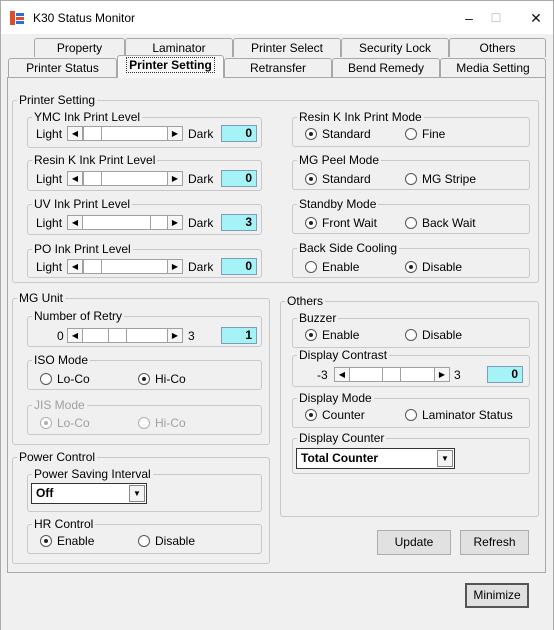 Image resolution: width=554 pixels, height=630 pixels. I want to click on retry-slider: ◀ ▶, so click(125, 335).